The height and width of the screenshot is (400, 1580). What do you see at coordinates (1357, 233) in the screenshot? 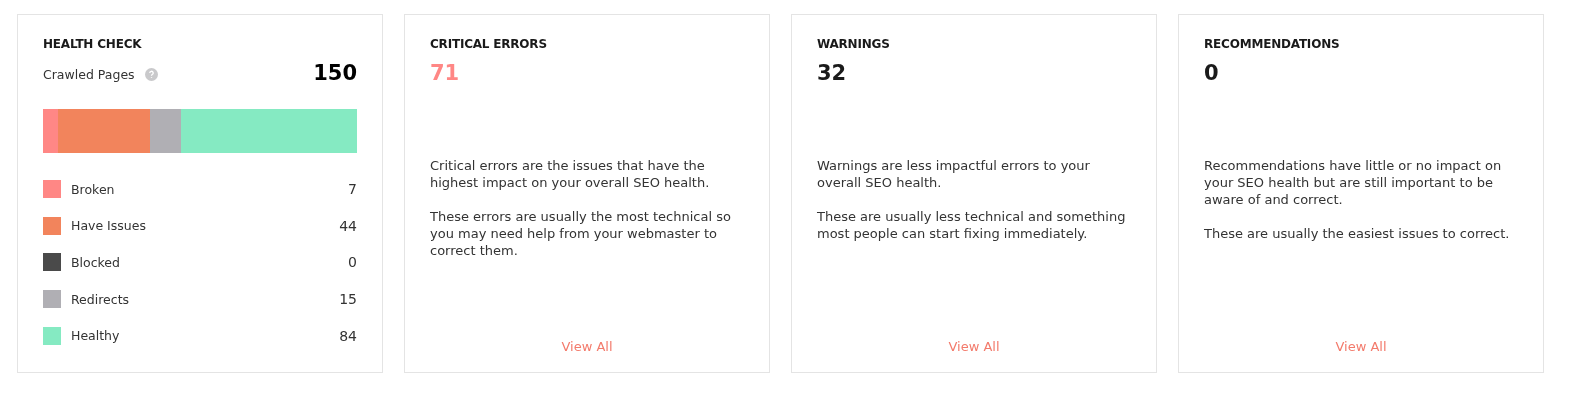
I see `description-text: These are usually the easiest issues to correct.` at bounding box center [1357, 233].